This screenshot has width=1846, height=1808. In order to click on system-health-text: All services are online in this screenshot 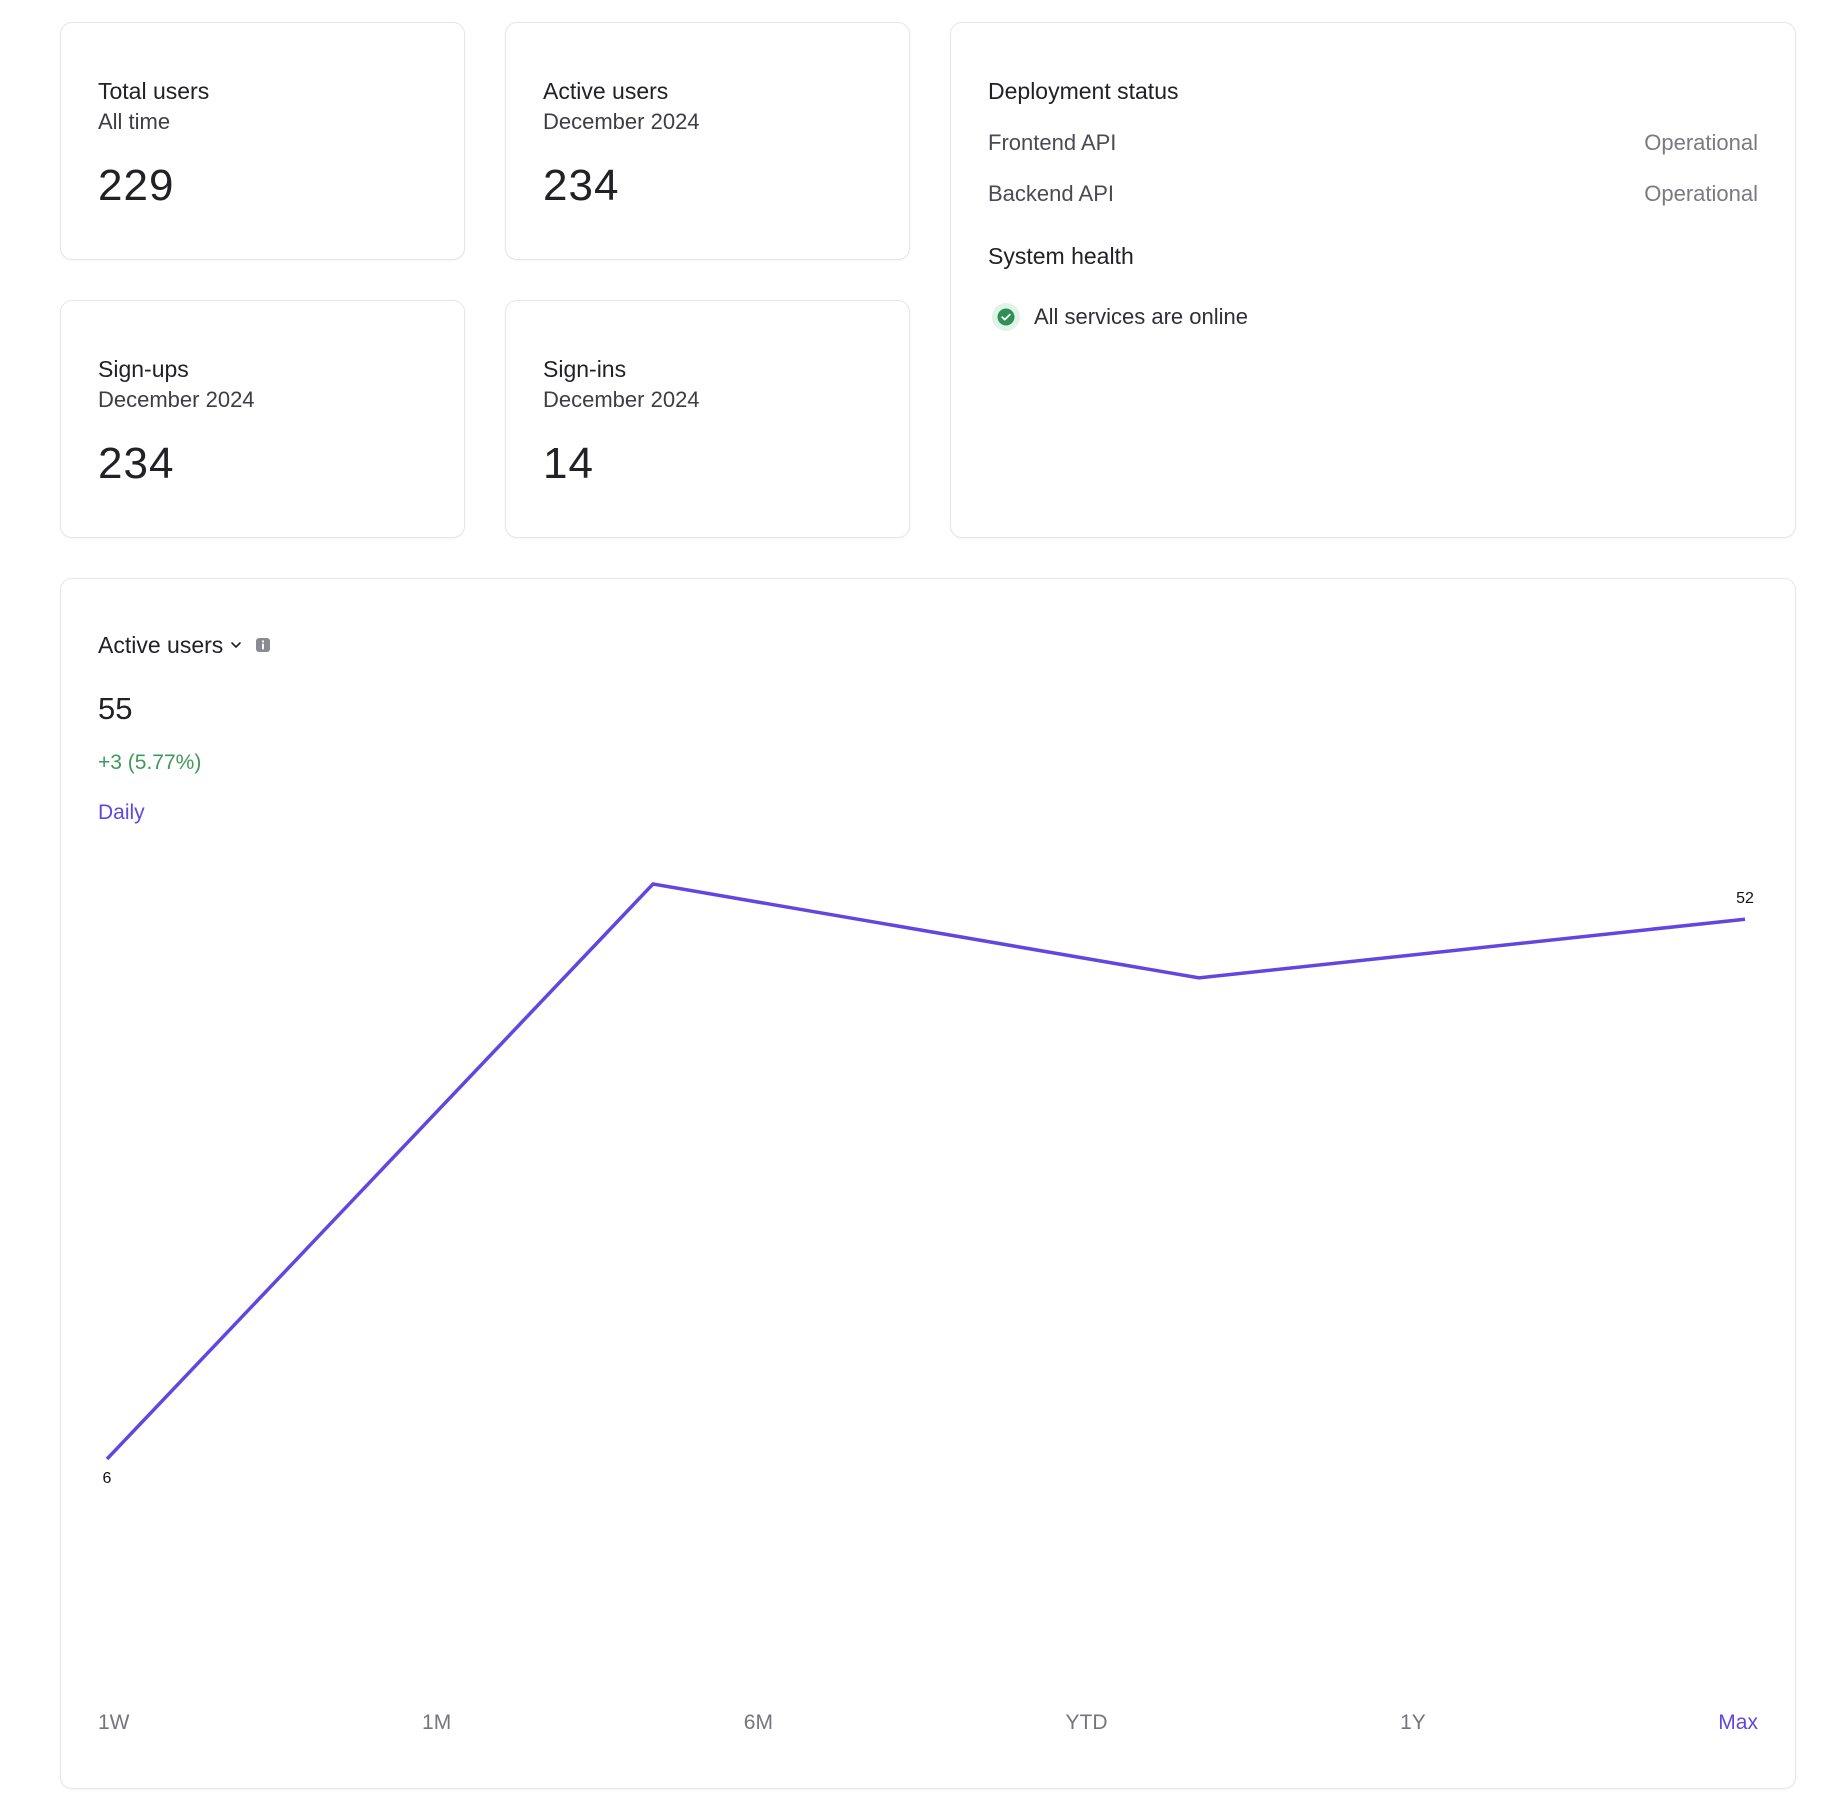, I will do `click(1141, 316)`.